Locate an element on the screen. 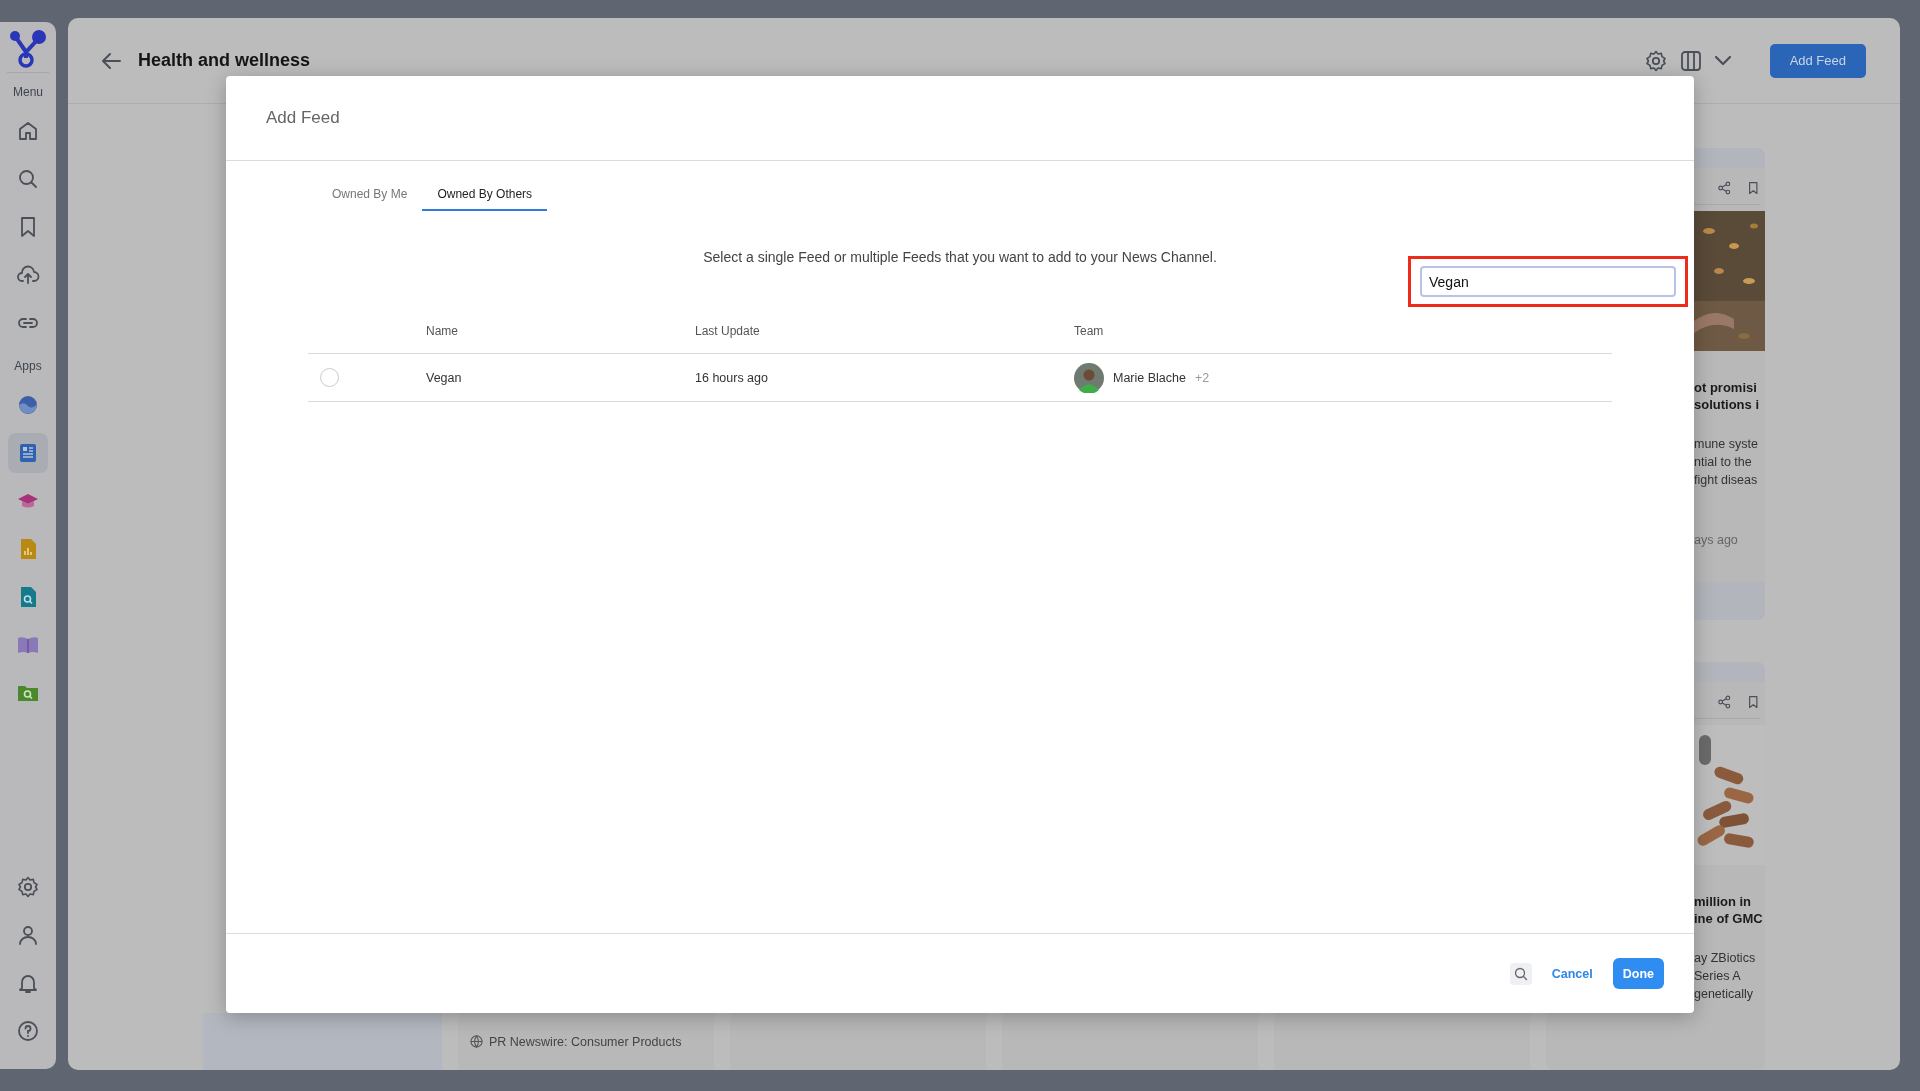 This screenshot has height=1091, width=1920. help-icon is located at coordinates (28, 1031).